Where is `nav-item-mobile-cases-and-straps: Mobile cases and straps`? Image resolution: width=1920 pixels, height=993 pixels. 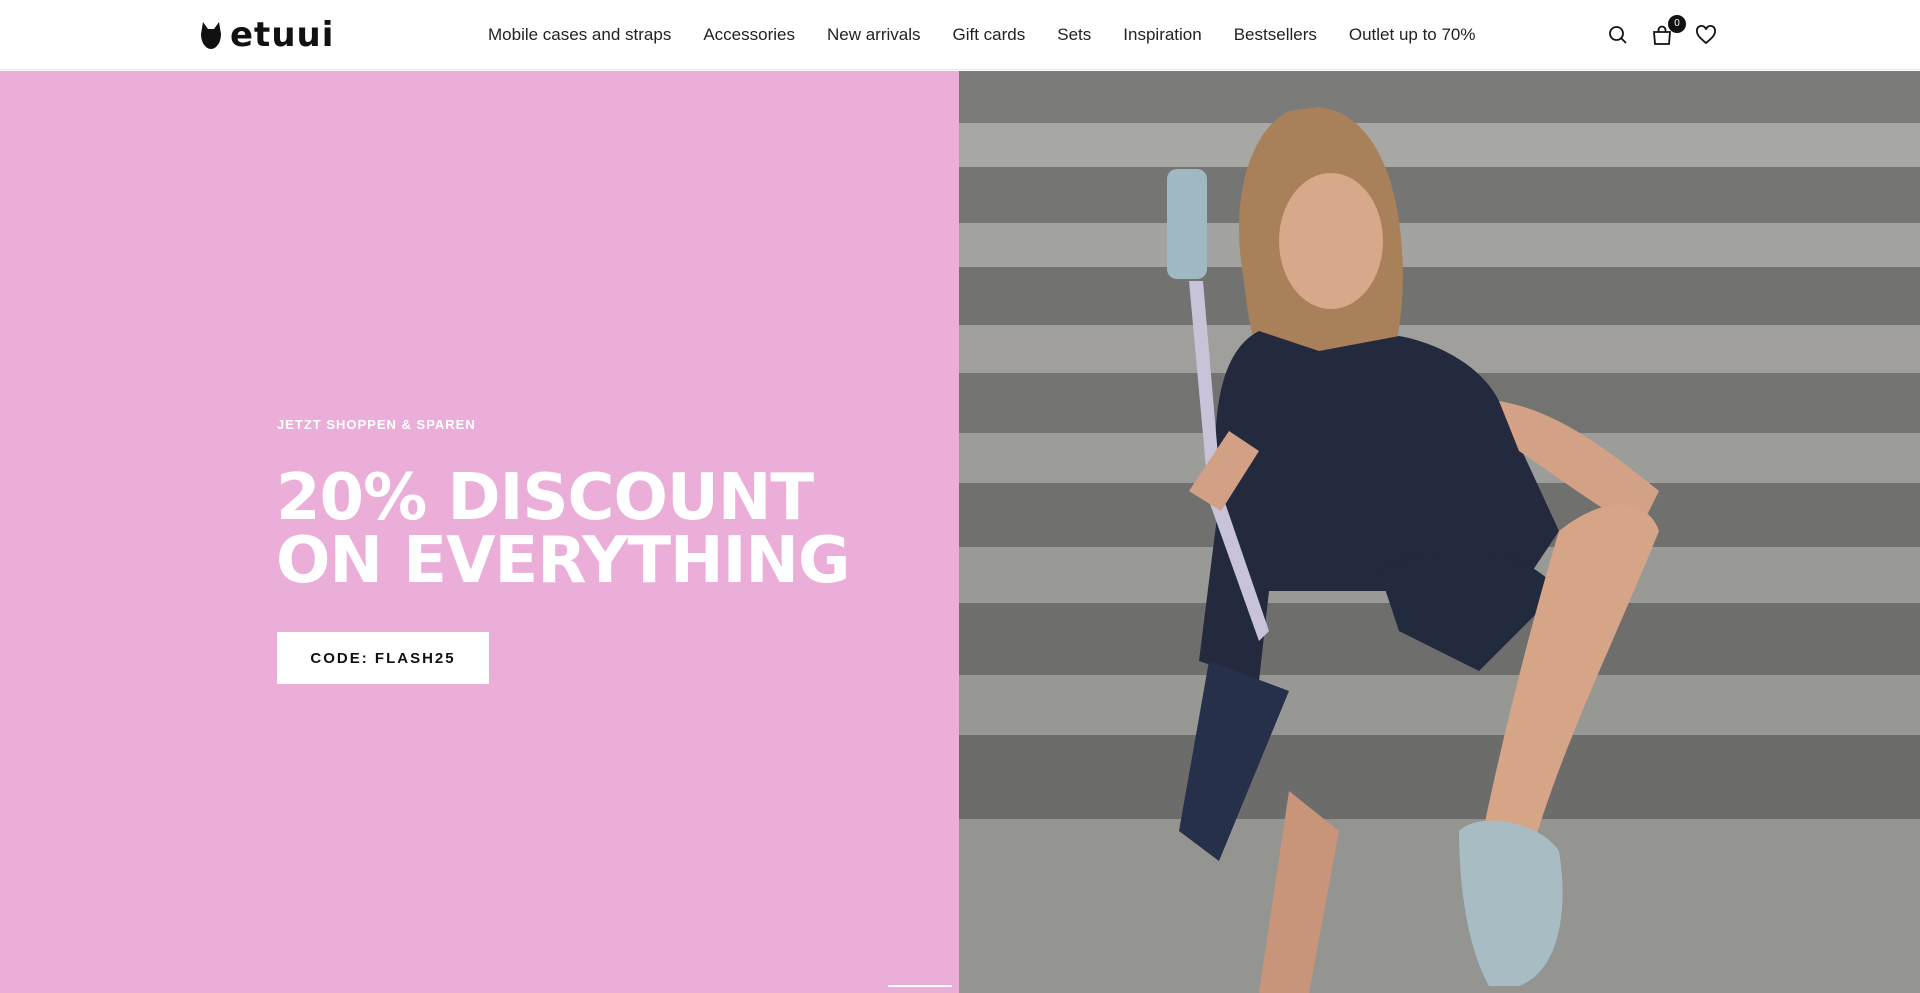
nav-item-mobile-cases-and-straps: Mobile cases and straps is located at coordinates (579, 35).